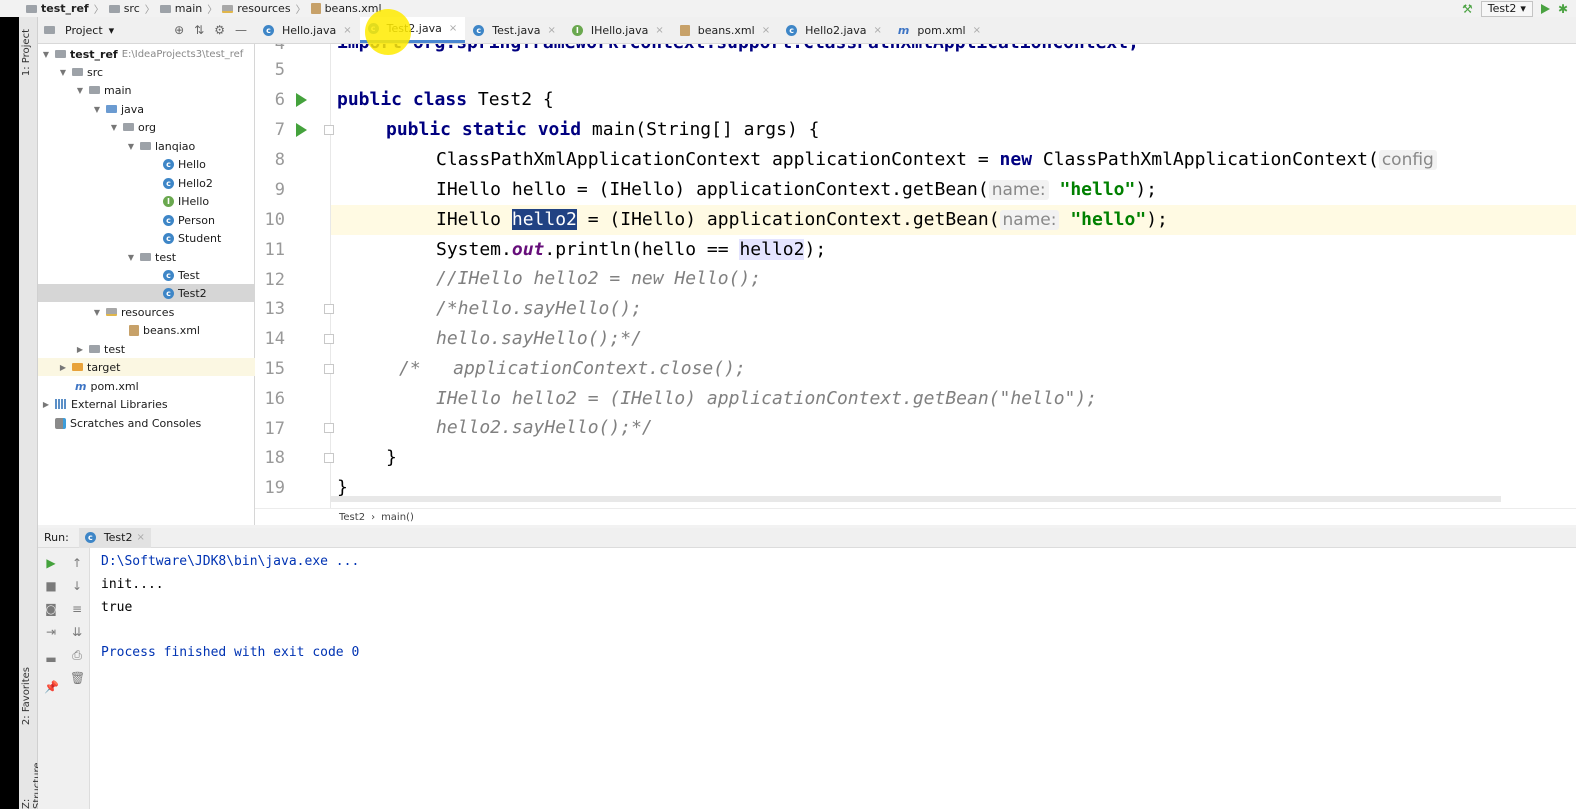  What do you see at coordinates (146, 349) in the screenshot?
I see `tree-item-test-dir: ▶ test` at bounding box center [146, 349].